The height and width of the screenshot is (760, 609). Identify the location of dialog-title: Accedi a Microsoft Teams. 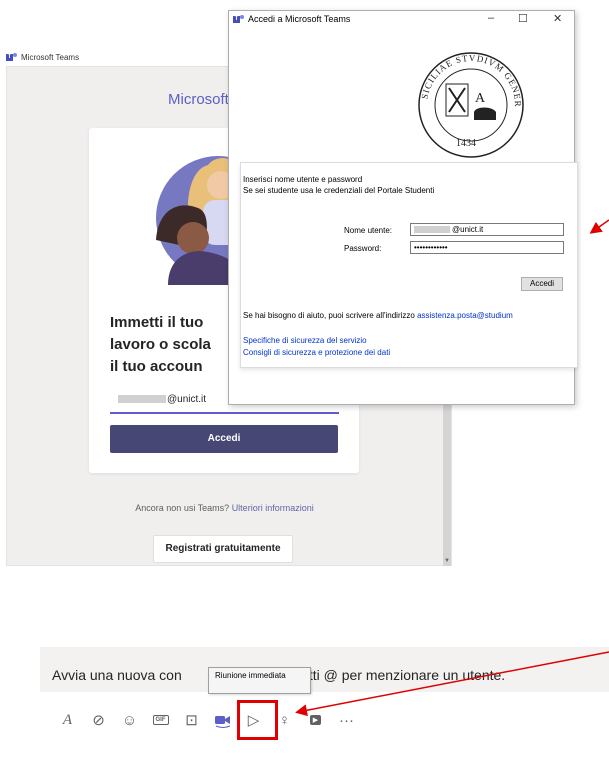
(299, 19).